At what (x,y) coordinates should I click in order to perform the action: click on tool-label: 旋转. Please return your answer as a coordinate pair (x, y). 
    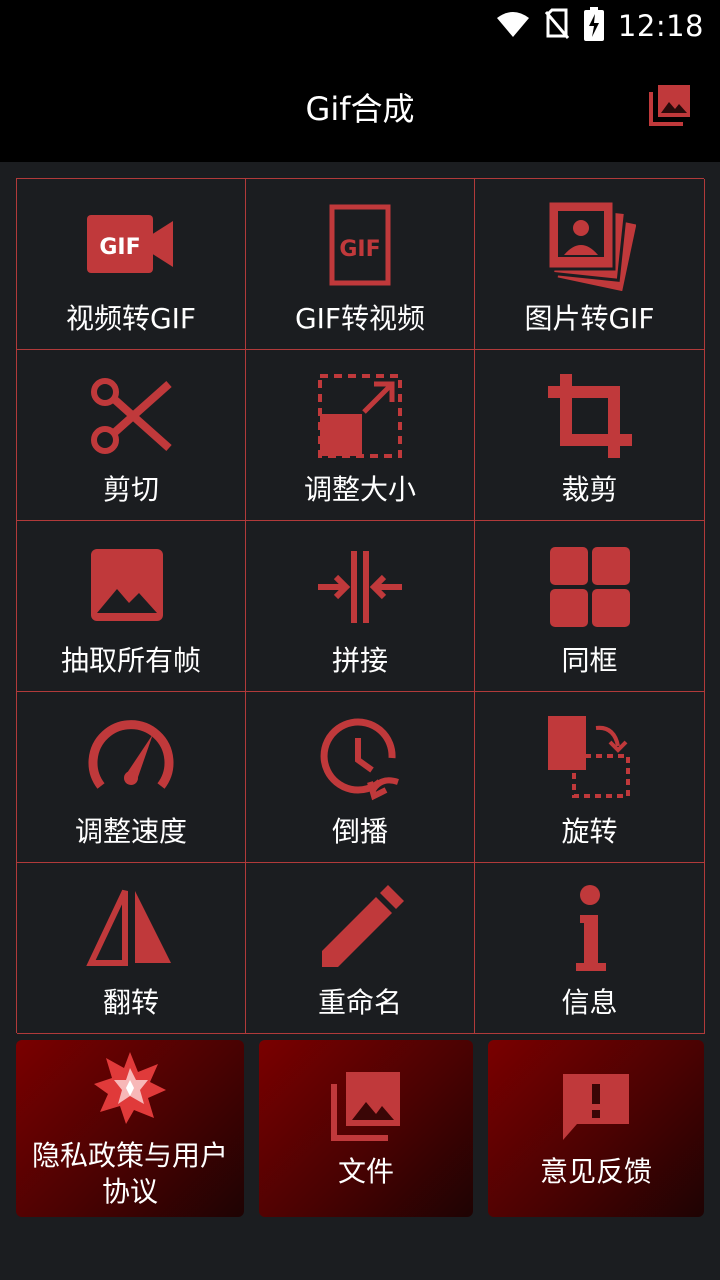
    Looking at the image, I should click on (589, 831).